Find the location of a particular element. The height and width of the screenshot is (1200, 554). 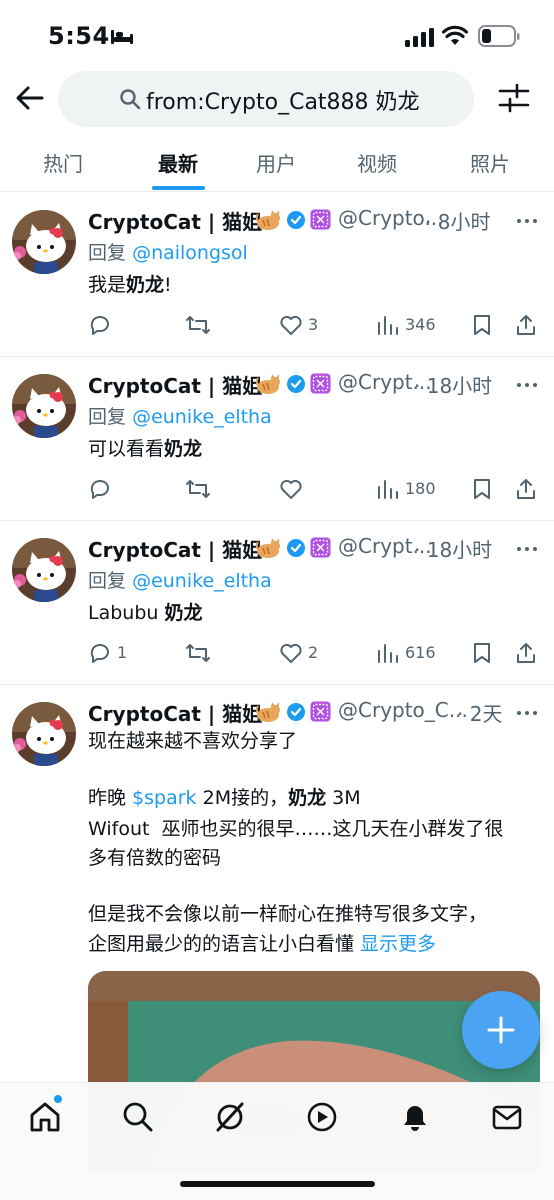

tweet-text-line: 企图用最少的的语言让小白看懂 显示更多 is located at coordinates (262, 944).